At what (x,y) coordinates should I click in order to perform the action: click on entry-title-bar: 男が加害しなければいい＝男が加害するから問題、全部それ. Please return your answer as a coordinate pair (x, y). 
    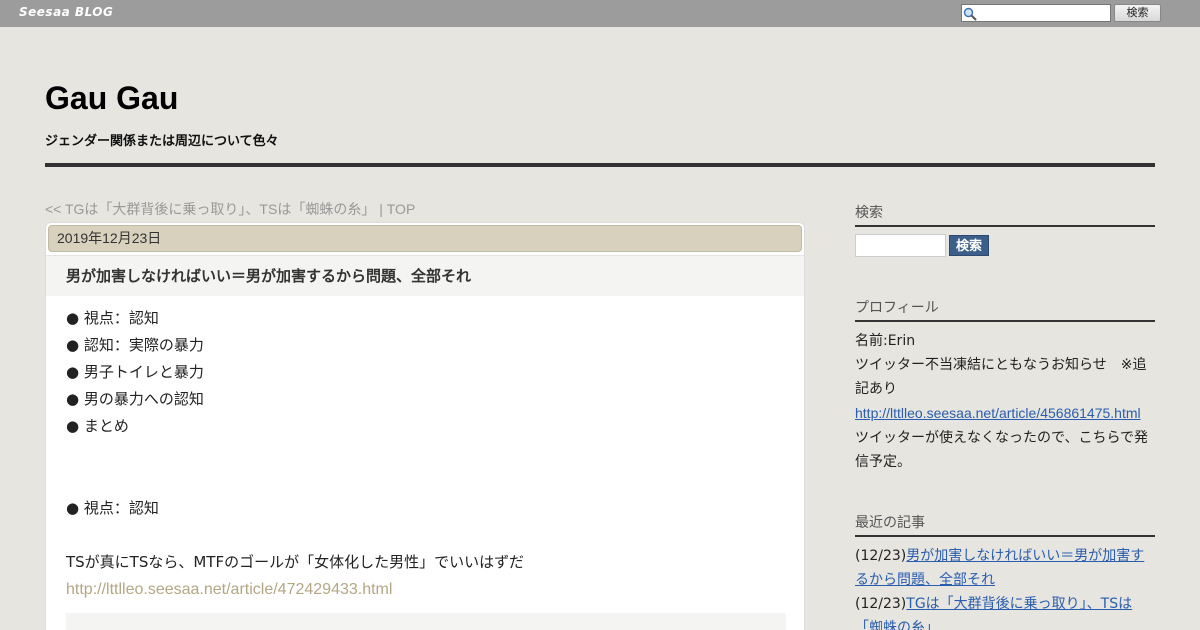
    Looking at the image, I should click on (425, 275).